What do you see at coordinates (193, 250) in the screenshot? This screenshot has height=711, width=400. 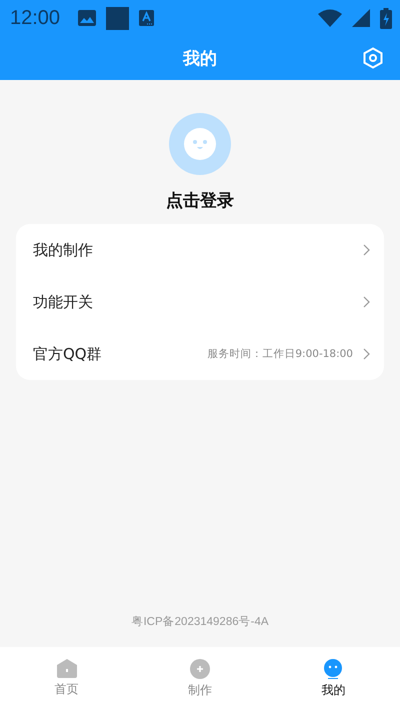 I see `menu-item: 我的制作` at bounding box center [193, 250].